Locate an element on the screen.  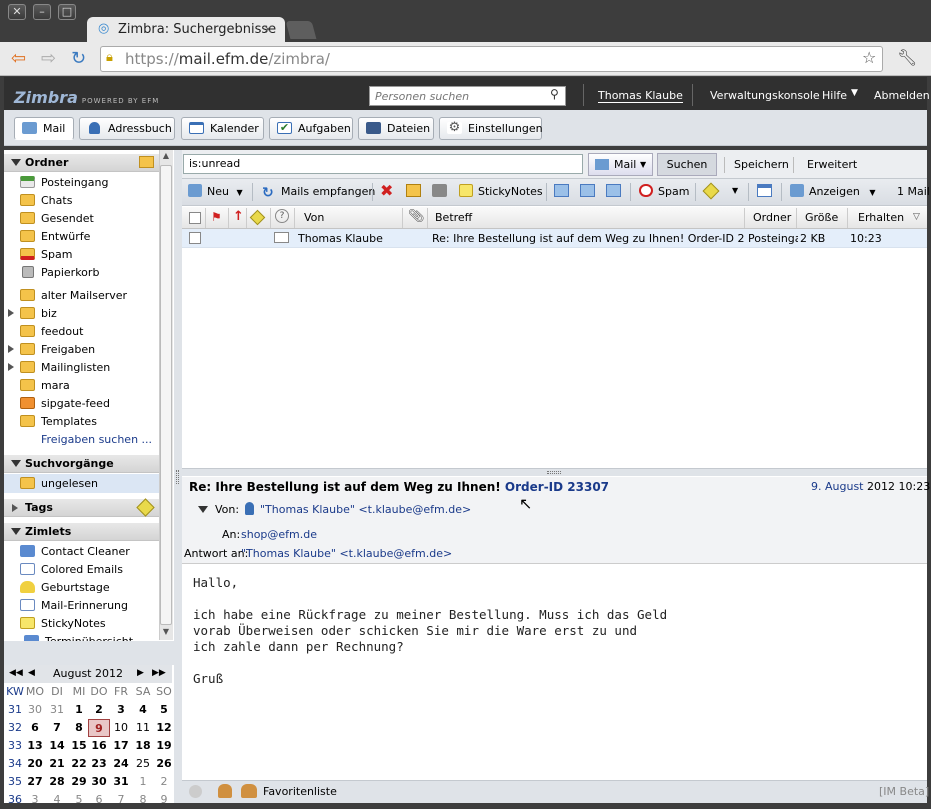
calendar-day: 17 is located at coordinates (121, 746).